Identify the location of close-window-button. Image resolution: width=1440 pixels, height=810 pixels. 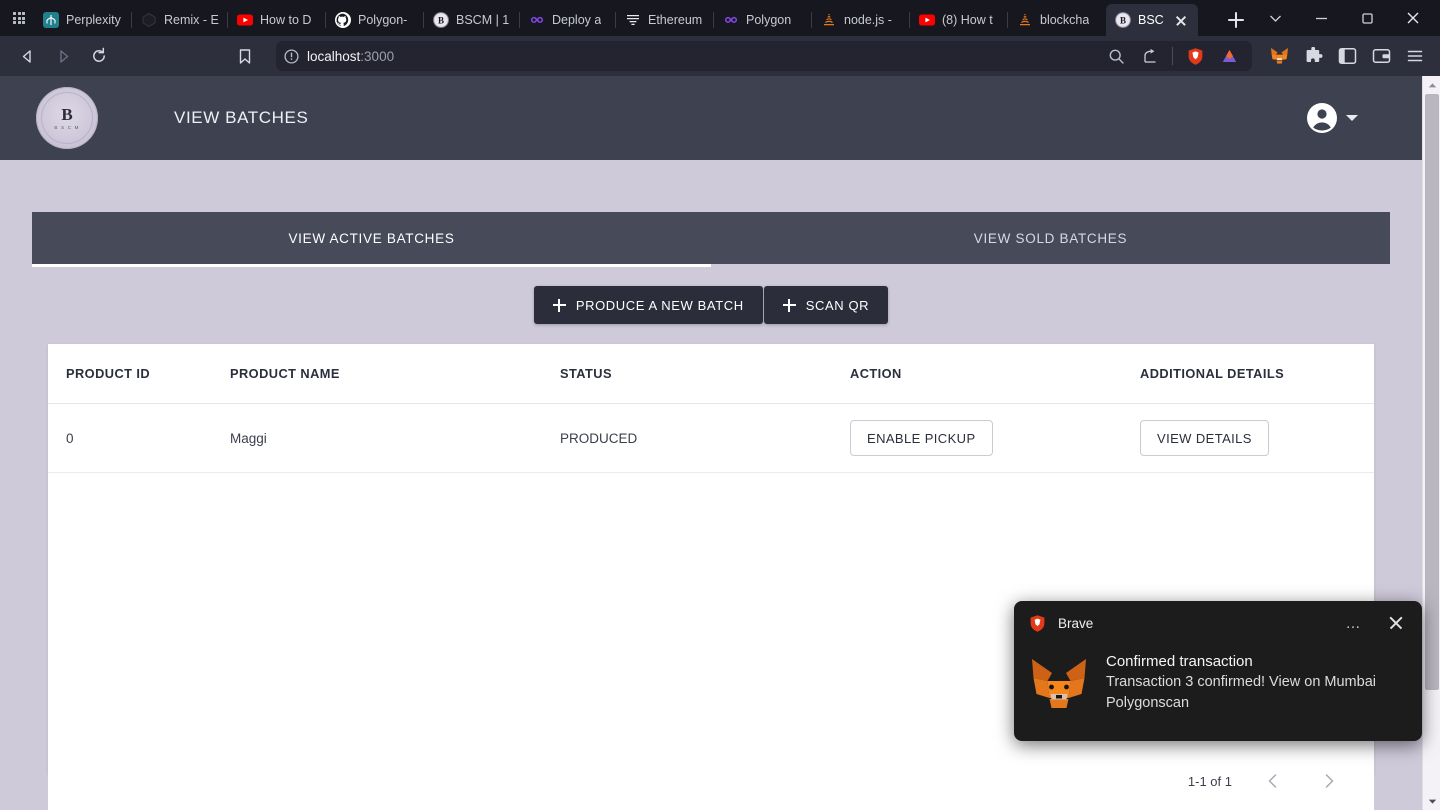
(1413, 18).